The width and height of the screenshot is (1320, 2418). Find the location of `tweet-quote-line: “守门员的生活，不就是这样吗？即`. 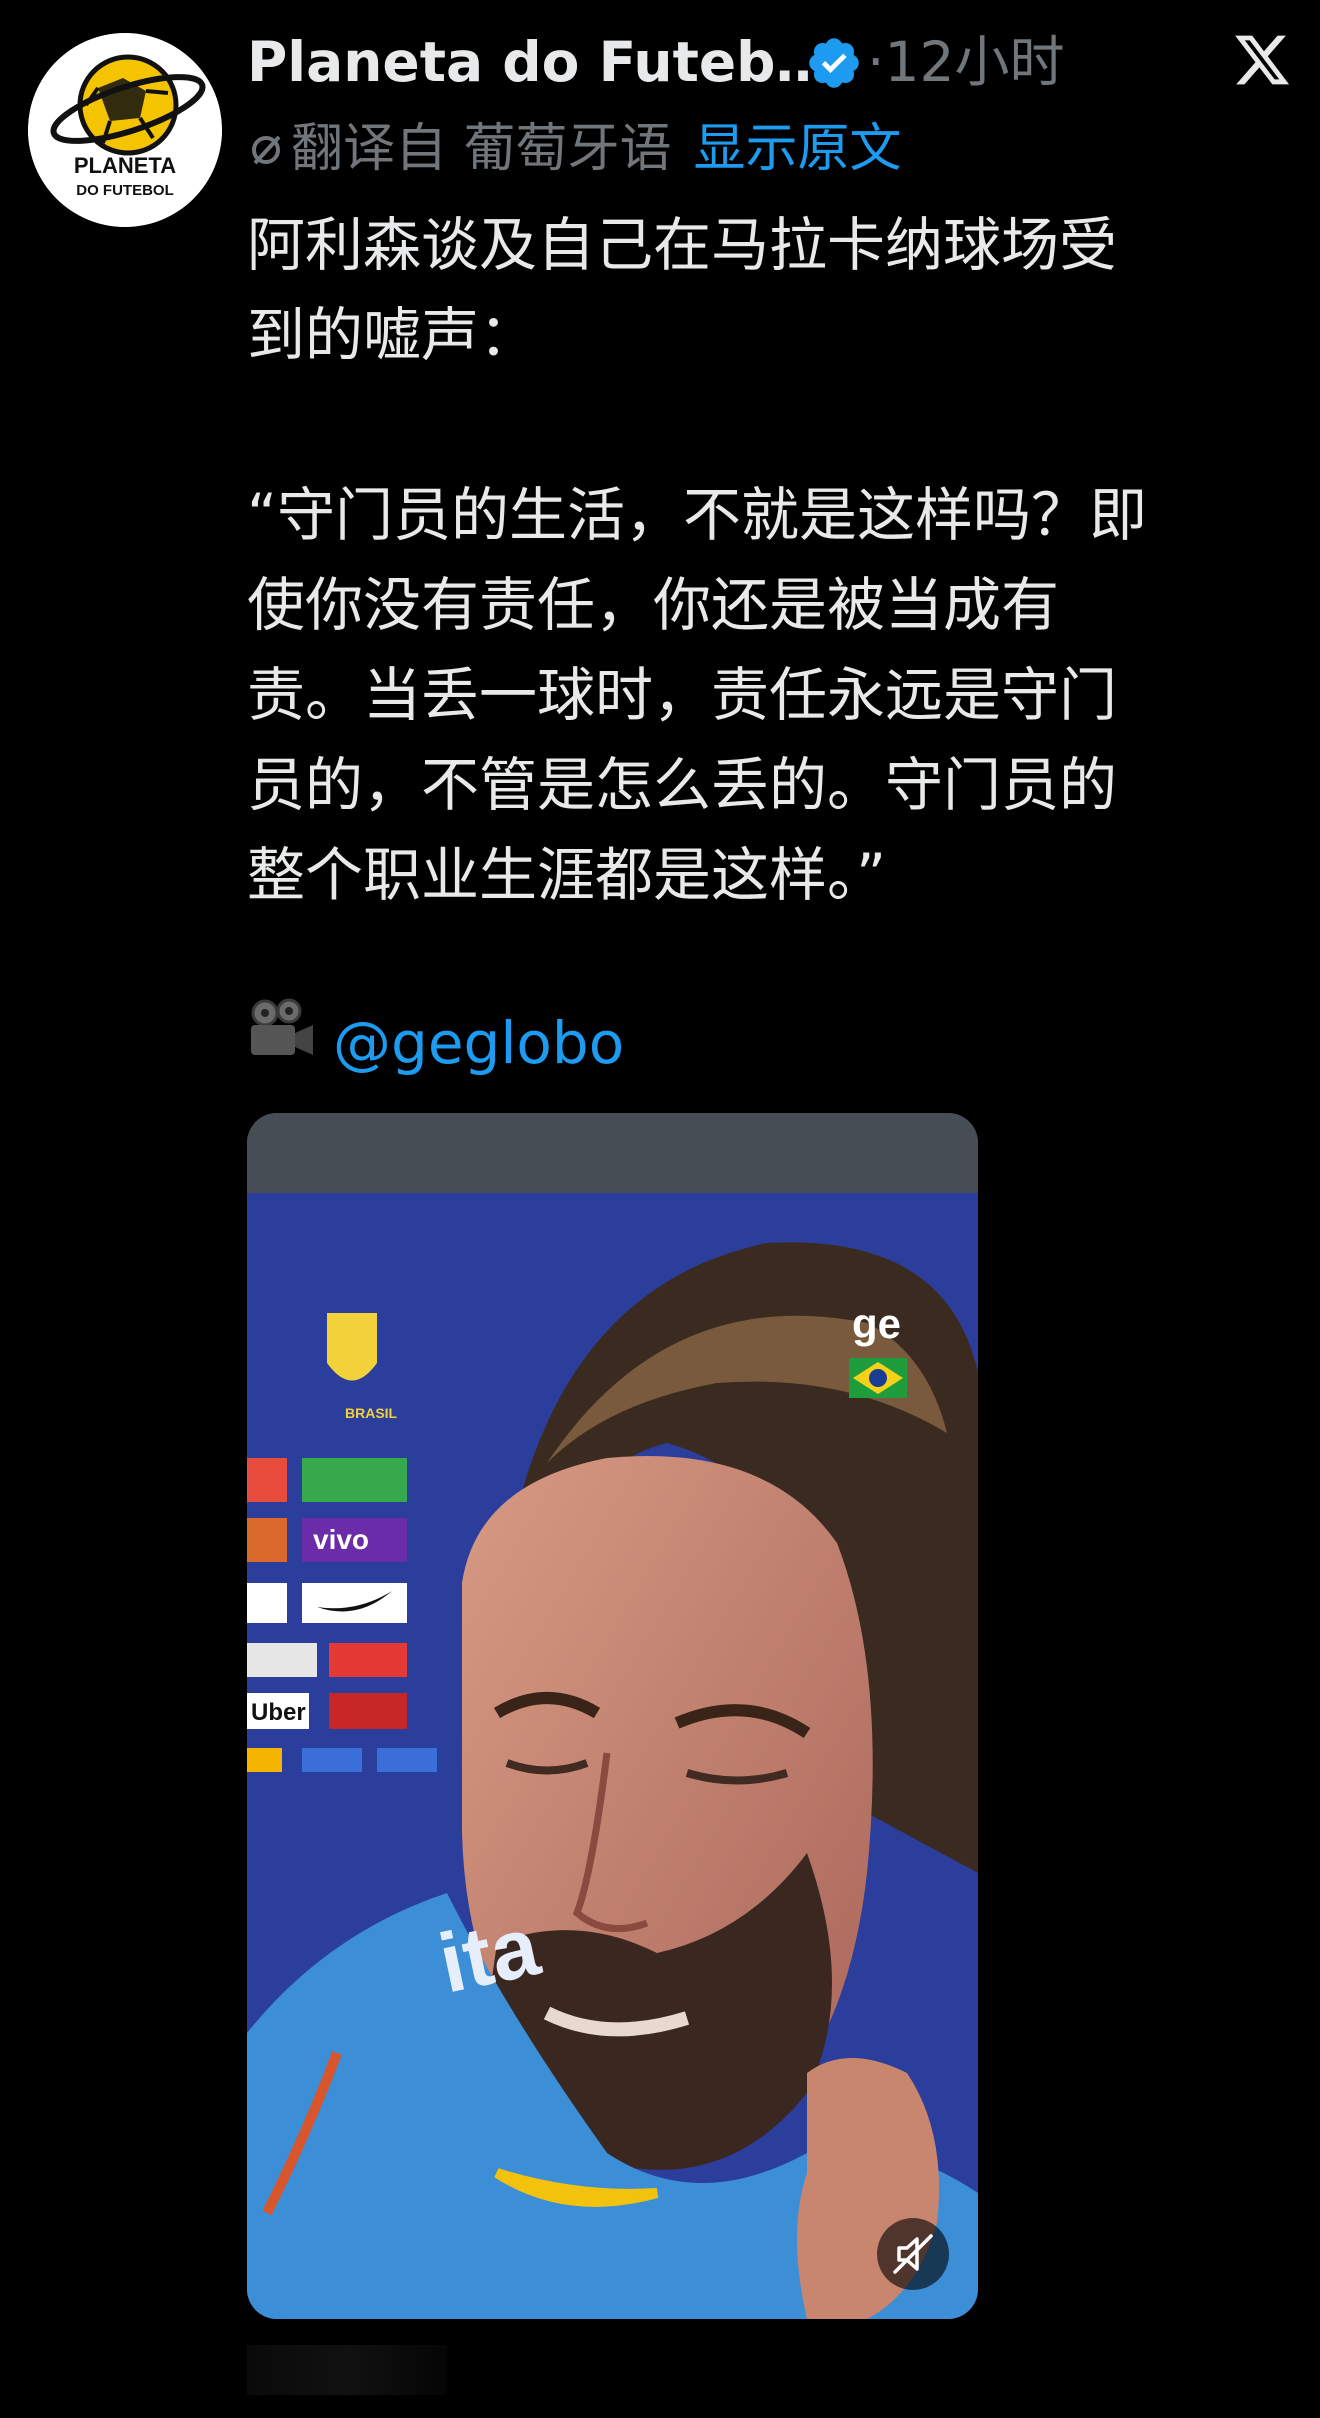

tweet-quote-line: “守门员的生活，不就是这样吗？即 is located at coordinates (697, 515).